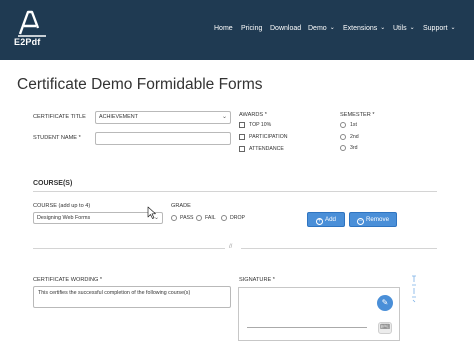 This screenshot has width=474, height=341. I want to click on nav-pricing: Pricing, so click(251, 29).